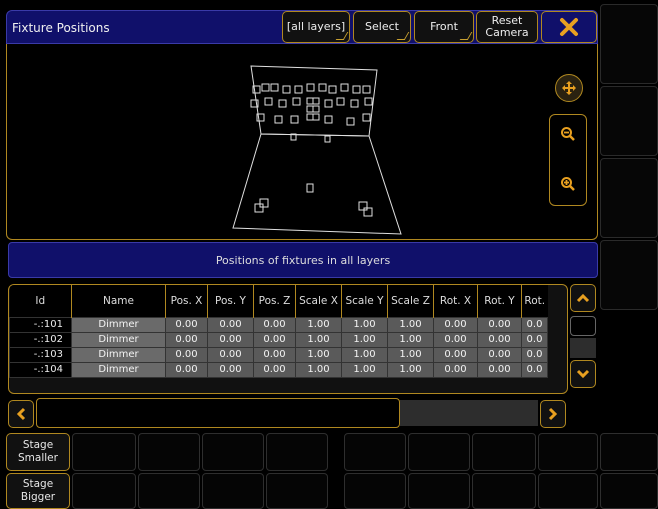 Image resolution: width=658 pixels, height=509 pixels. I want to click on scroll-left-button, so click(21, 414).